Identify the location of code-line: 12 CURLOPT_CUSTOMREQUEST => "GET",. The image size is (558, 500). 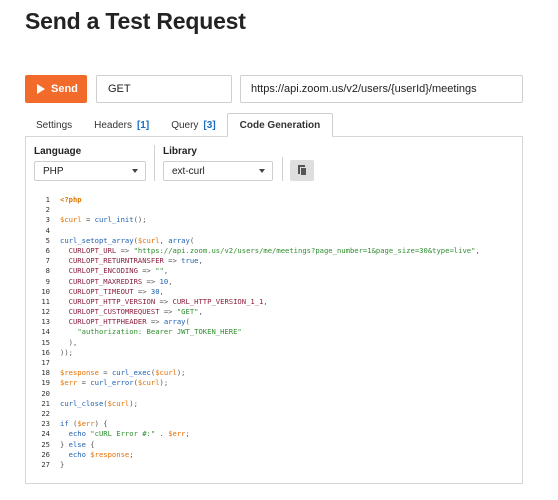
(275, 312).